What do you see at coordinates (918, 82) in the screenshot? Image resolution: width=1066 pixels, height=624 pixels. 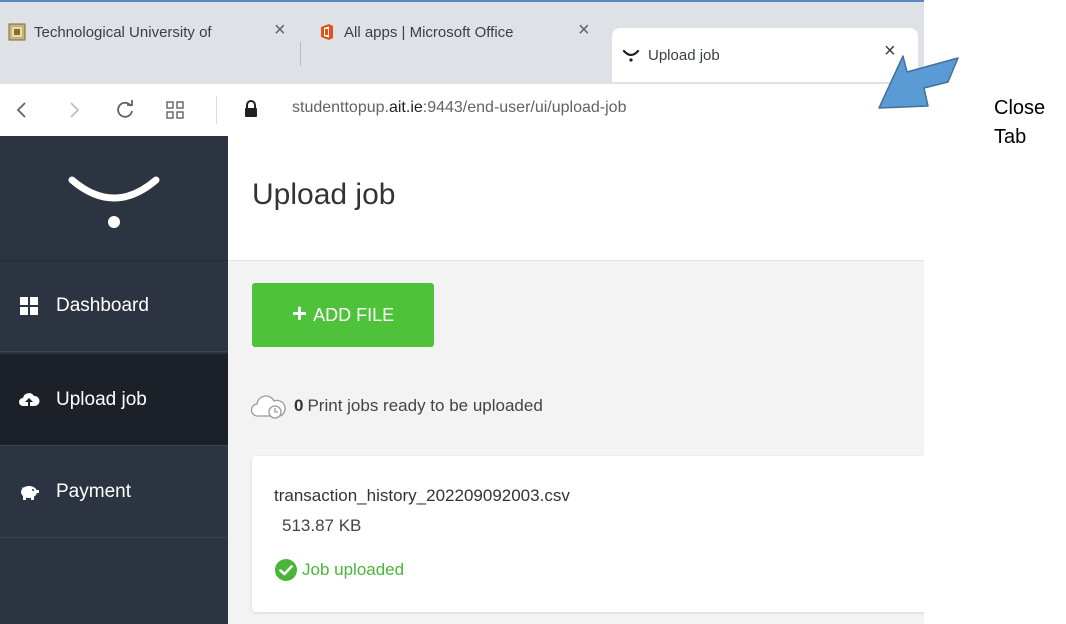 I see `annotation-arrow-icon` at bounding box center [918, 82].